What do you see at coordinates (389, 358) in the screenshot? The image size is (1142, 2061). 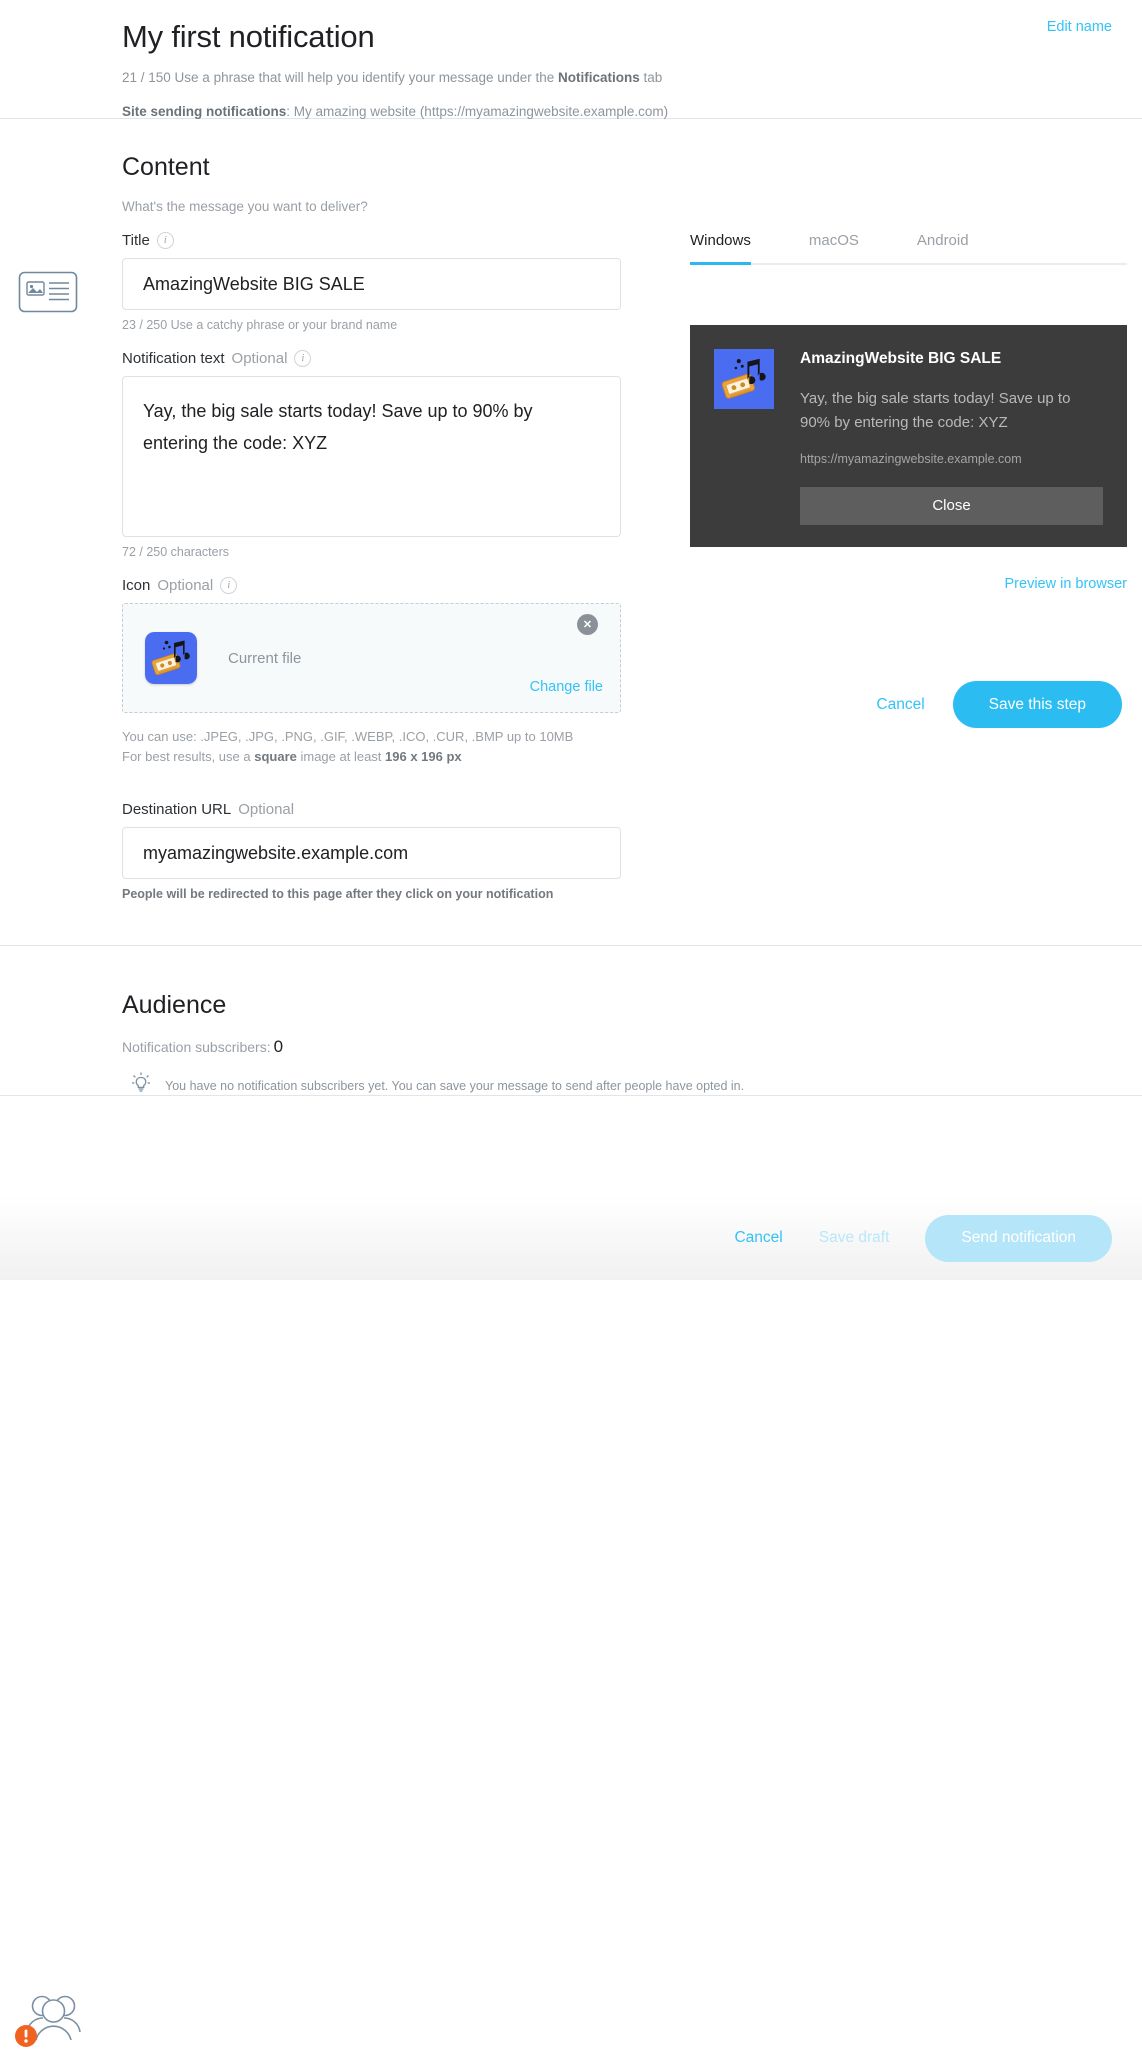 I see `notification-text-field-label: Notification text Optional i` at bounding box center [389, 358].